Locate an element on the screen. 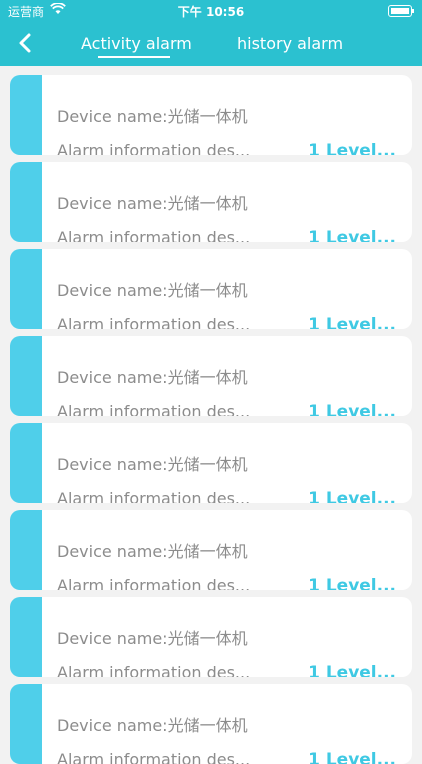 Image resolution: width=422 pixels, height=764 pixels. carrier-label: 运营商 is located at coordinates (26, 12).